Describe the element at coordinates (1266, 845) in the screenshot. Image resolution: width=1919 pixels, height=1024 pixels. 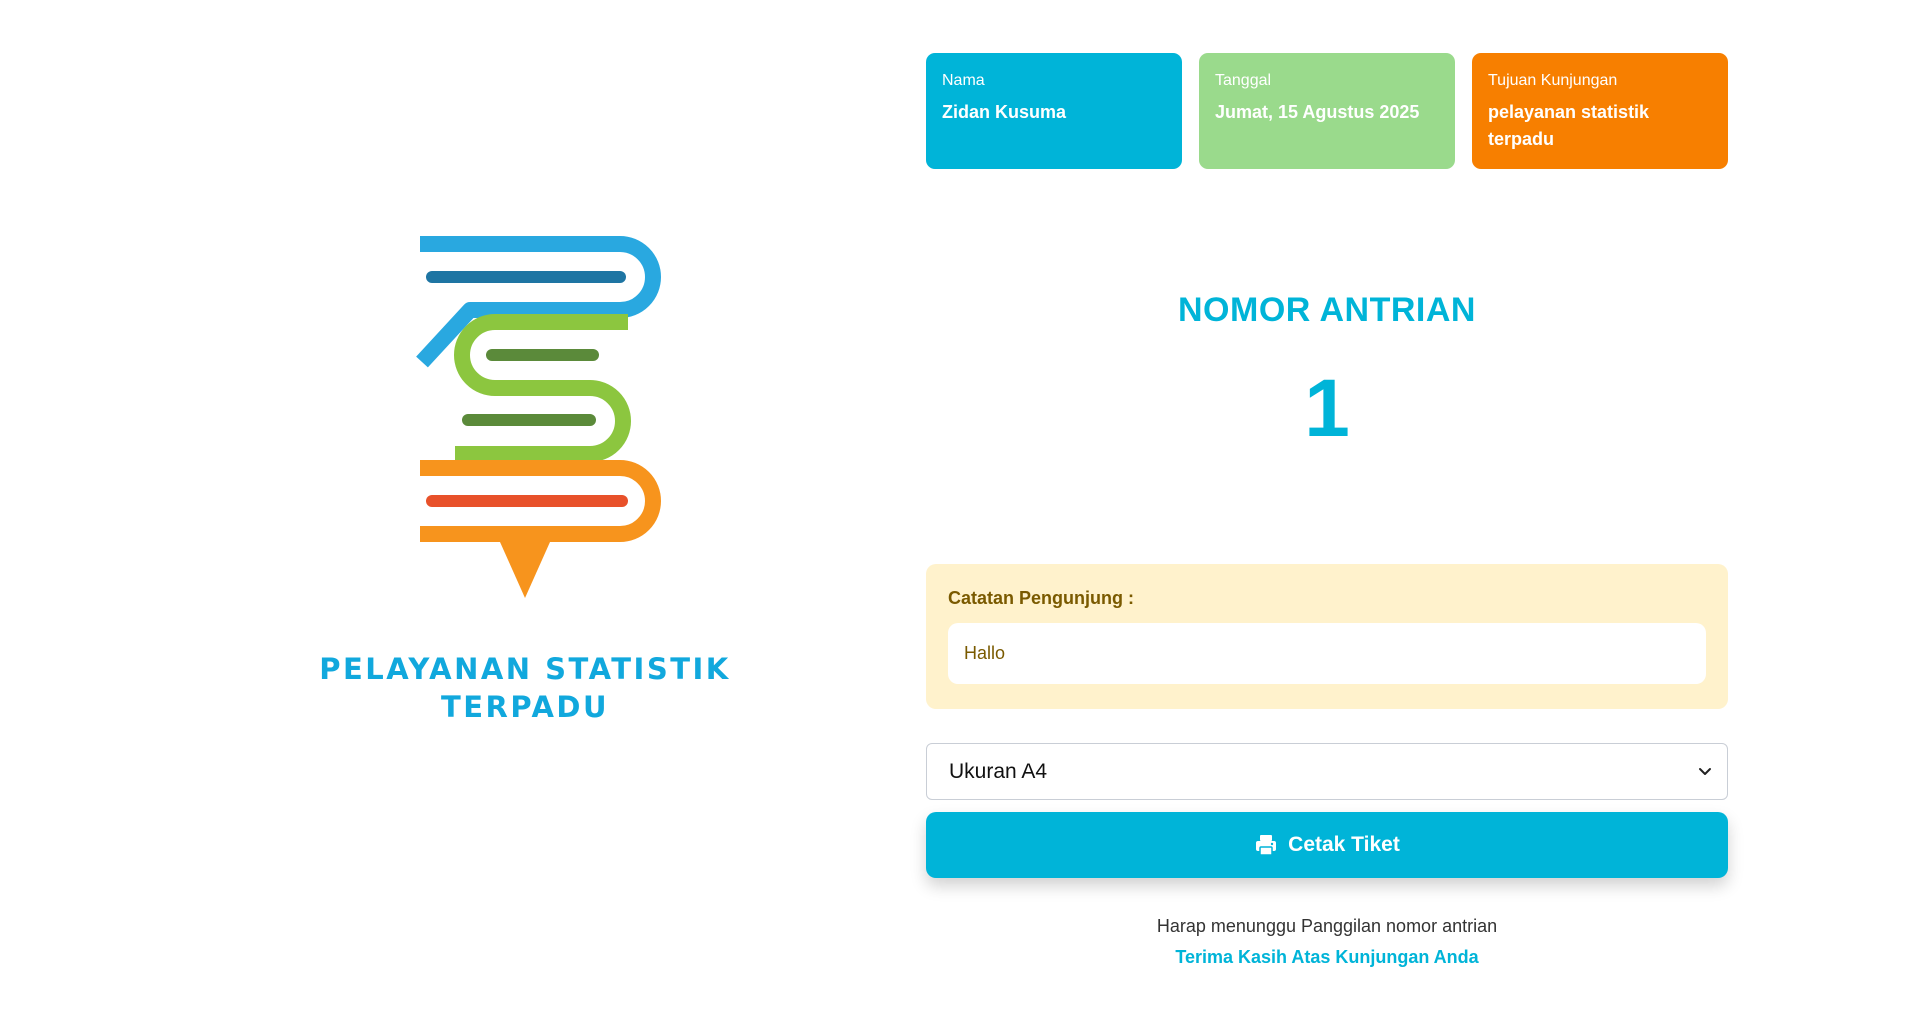
I see `printer-icon` at that location.